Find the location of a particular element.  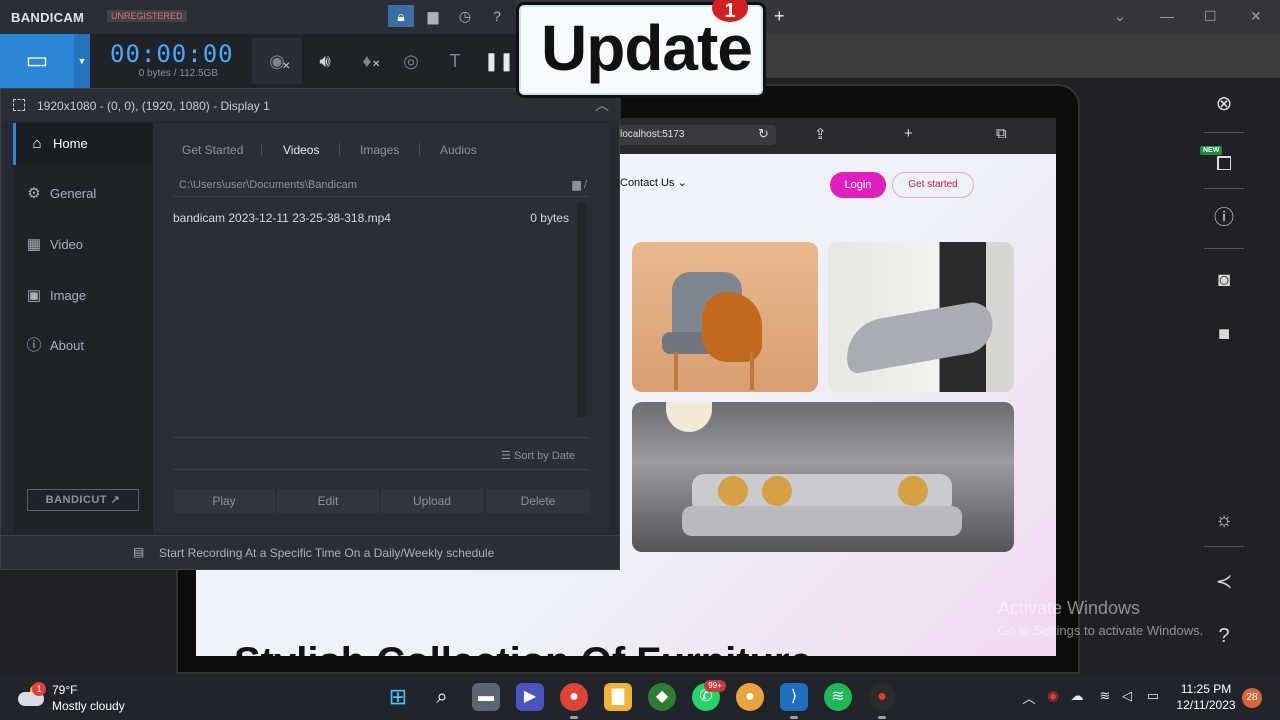

bandicam-logo: BANDICAM is located at coordinates (48, 17).